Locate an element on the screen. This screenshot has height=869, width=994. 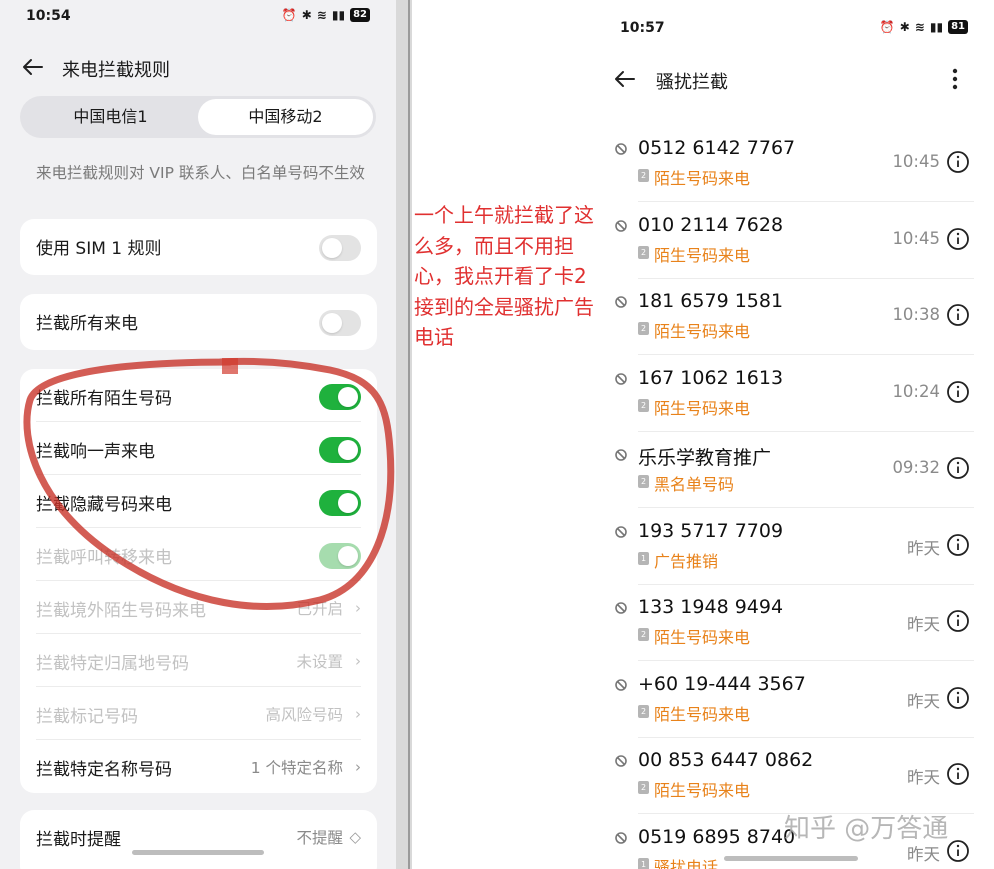
call-row: 193 5717 7709 1 广告推销 昨天 is located at coordinates (794, 547).